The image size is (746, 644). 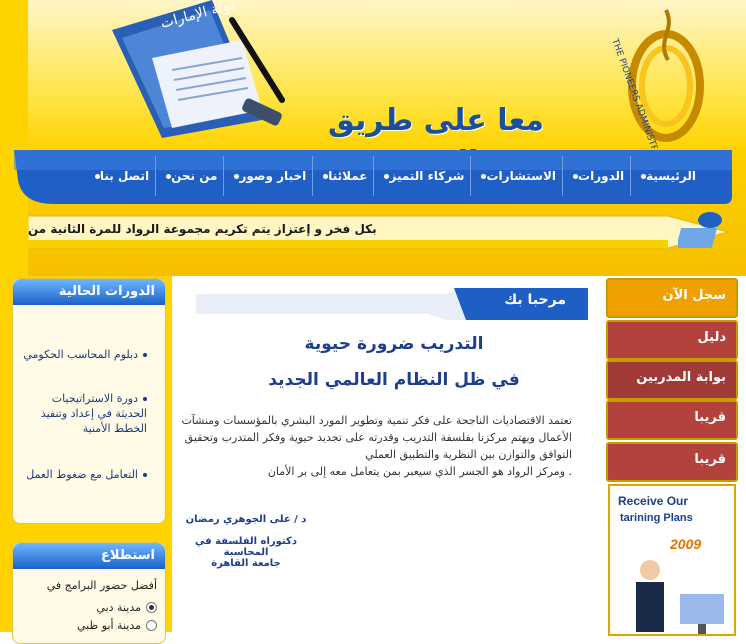 What do you see at coordinates (198, 69) in the screenshot?
I see `documents-illustration: دولة الإمارات` at bounding box center [198, 69].